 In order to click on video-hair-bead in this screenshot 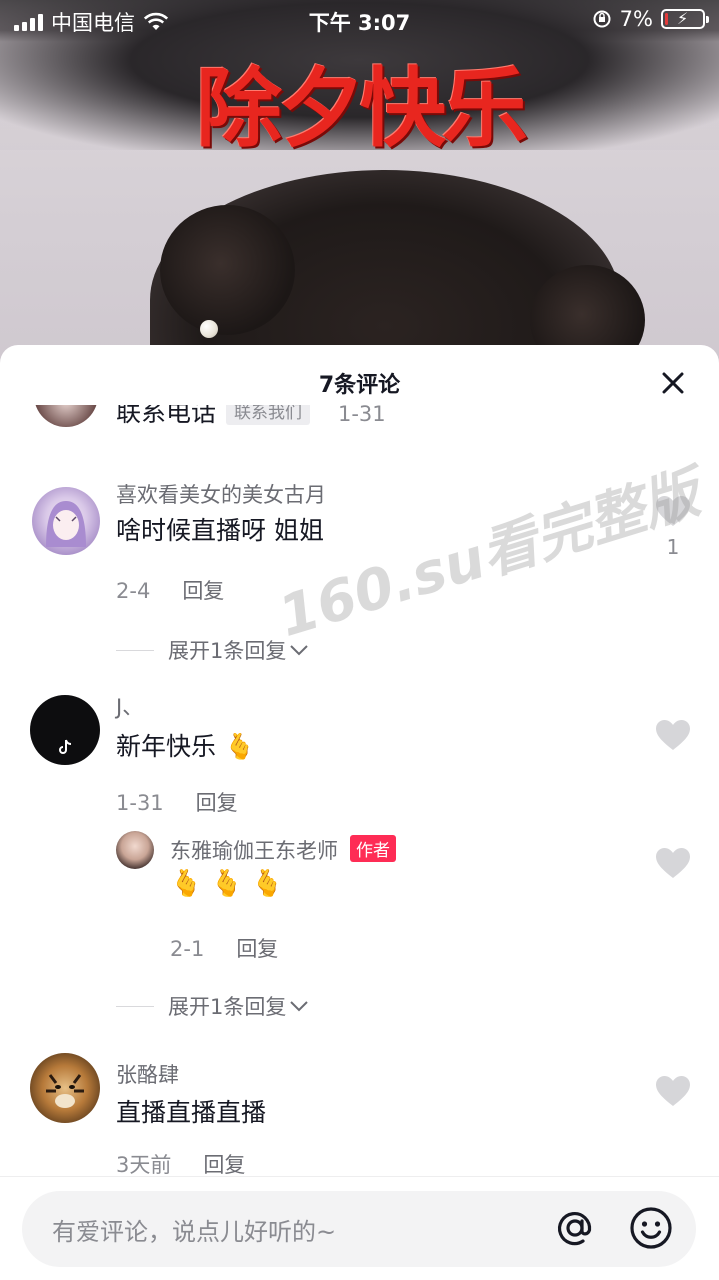, I will do `click(209, 329)`.